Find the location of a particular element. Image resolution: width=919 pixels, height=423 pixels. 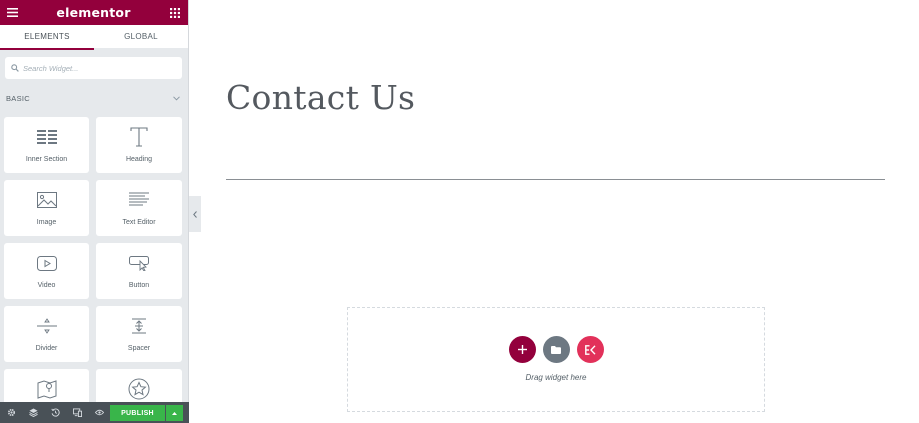

history-icon is located at coordinates (55, 412).